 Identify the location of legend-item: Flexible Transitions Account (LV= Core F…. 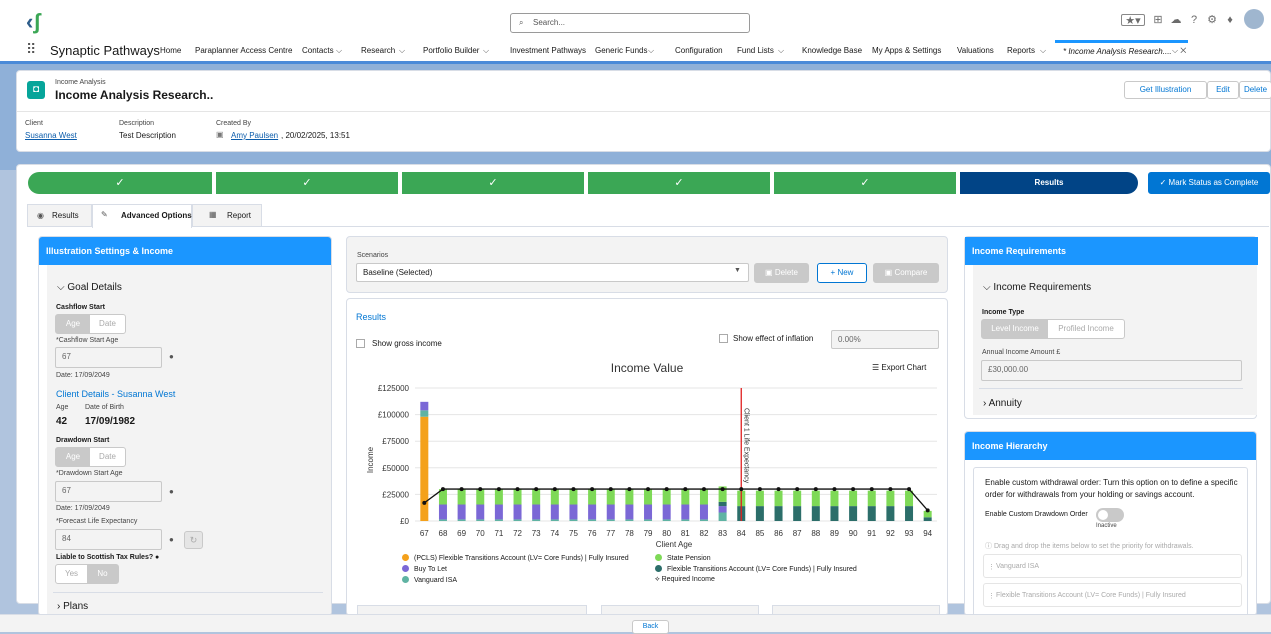
(756, 569).